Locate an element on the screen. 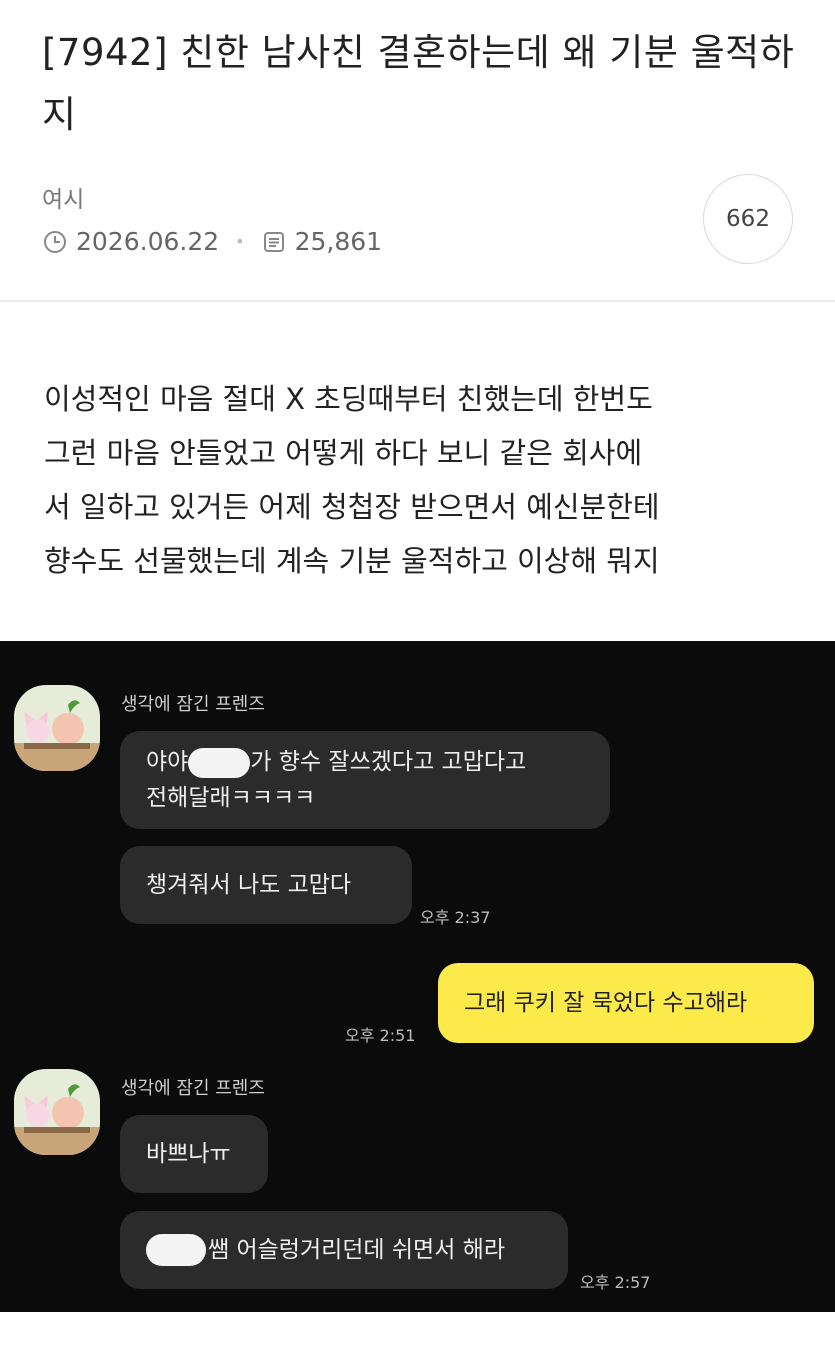  post-meta: 2026.06.22 • 25,861 is located at coordinates (212, 241).